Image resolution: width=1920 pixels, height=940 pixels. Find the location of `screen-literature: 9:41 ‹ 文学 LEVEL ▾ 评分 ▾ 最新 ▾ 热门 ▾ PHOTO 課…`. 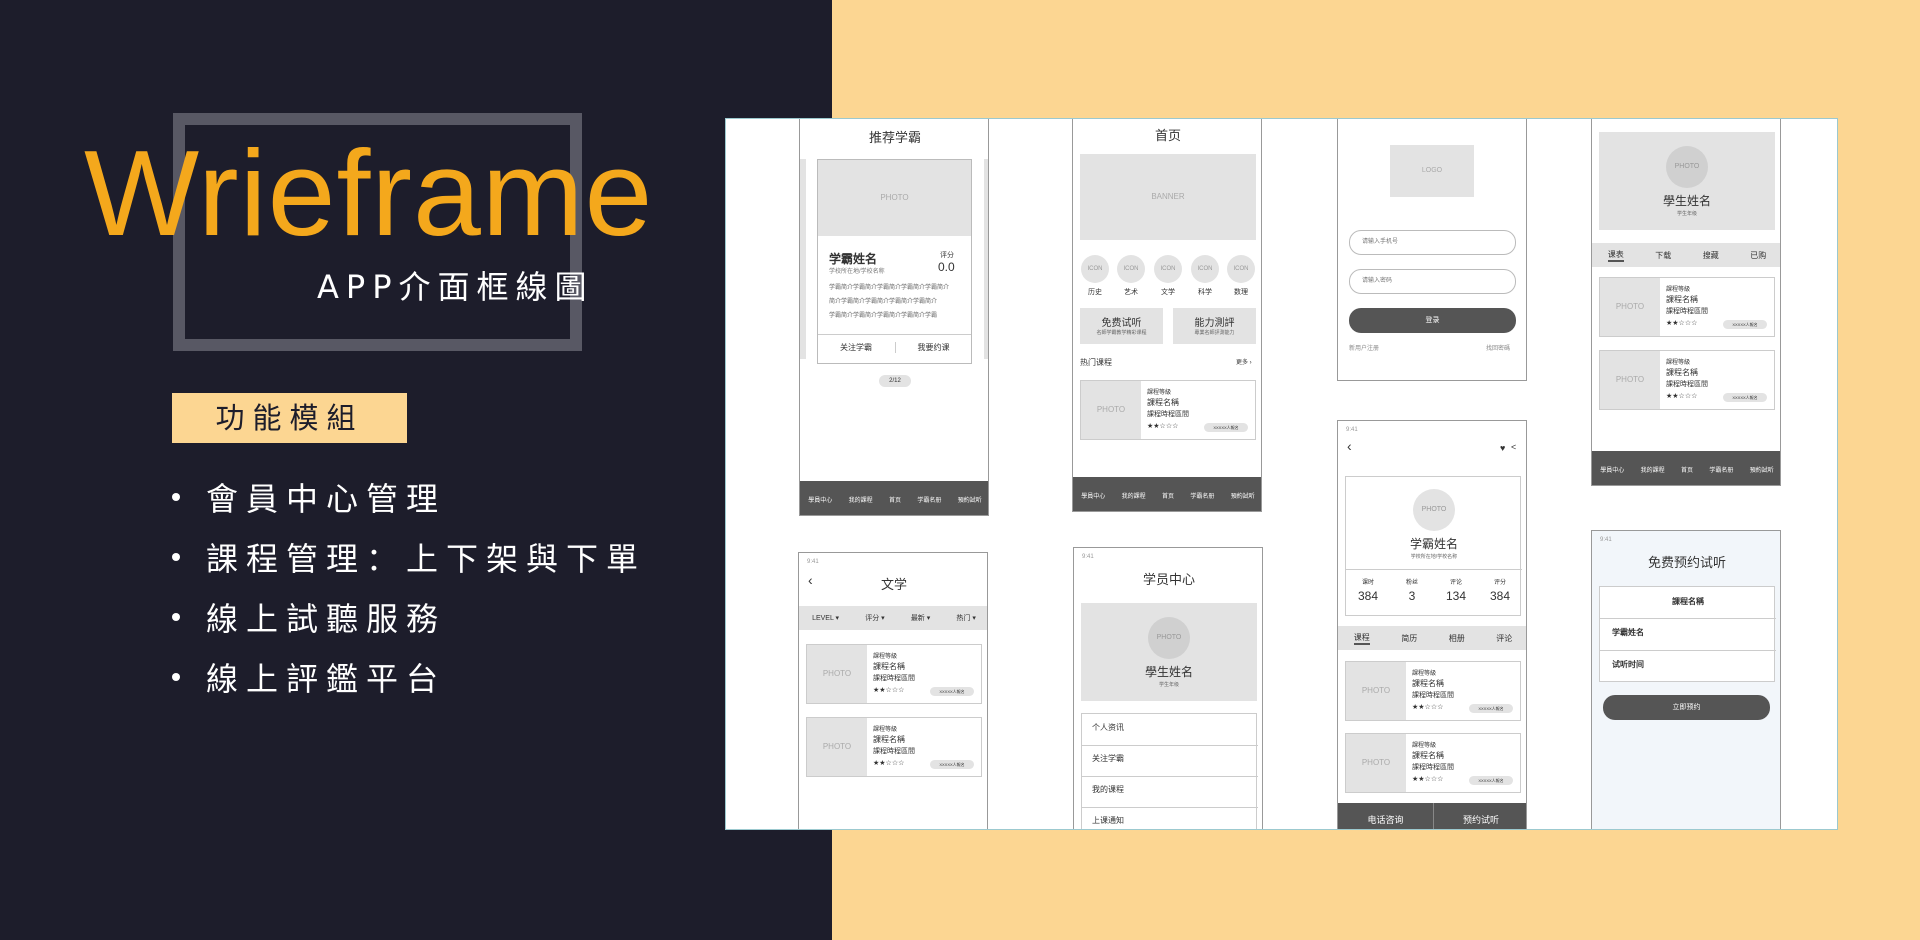

screen-literature: 9:41 ‹ 文学 LEVEL ▾ 评分 ▾ 最新 ▾ 热门 ▾ PHOTO 課… is located at coordinates (893, 690).